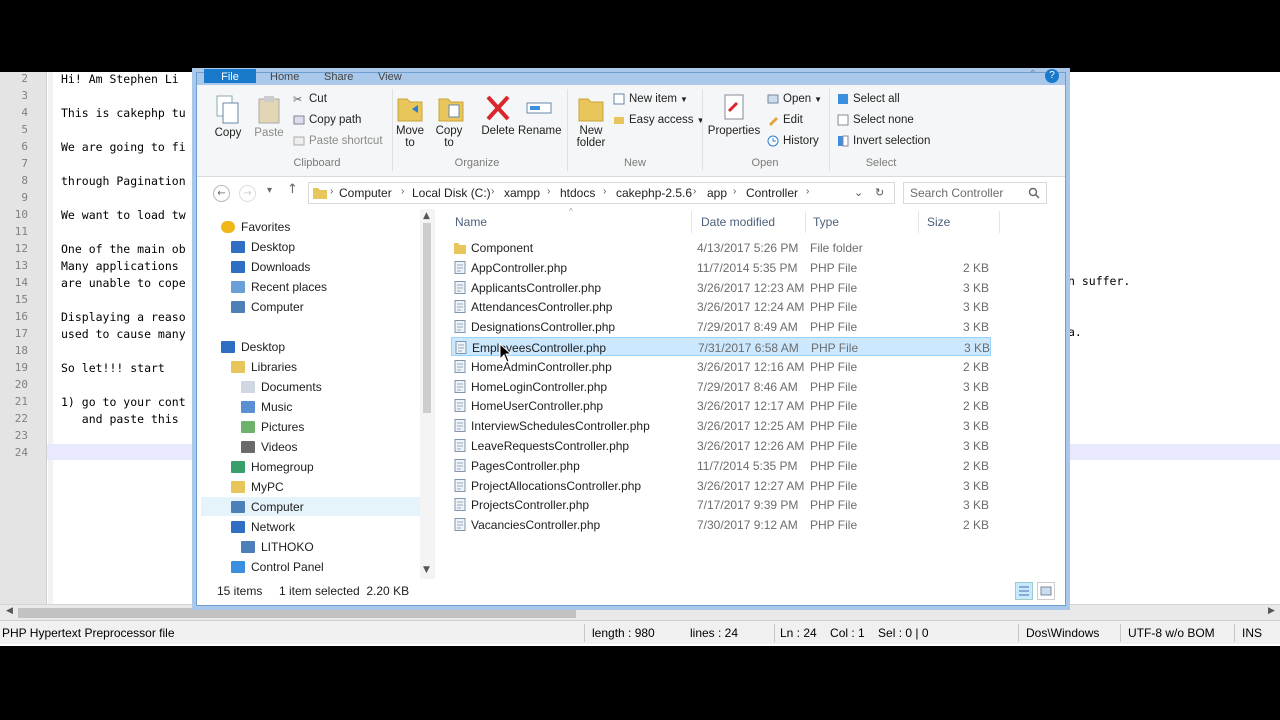  Describe the element at coordinates (577, 193) in the screenshot. I see `crumb-htdocs: htdocs` at that location.